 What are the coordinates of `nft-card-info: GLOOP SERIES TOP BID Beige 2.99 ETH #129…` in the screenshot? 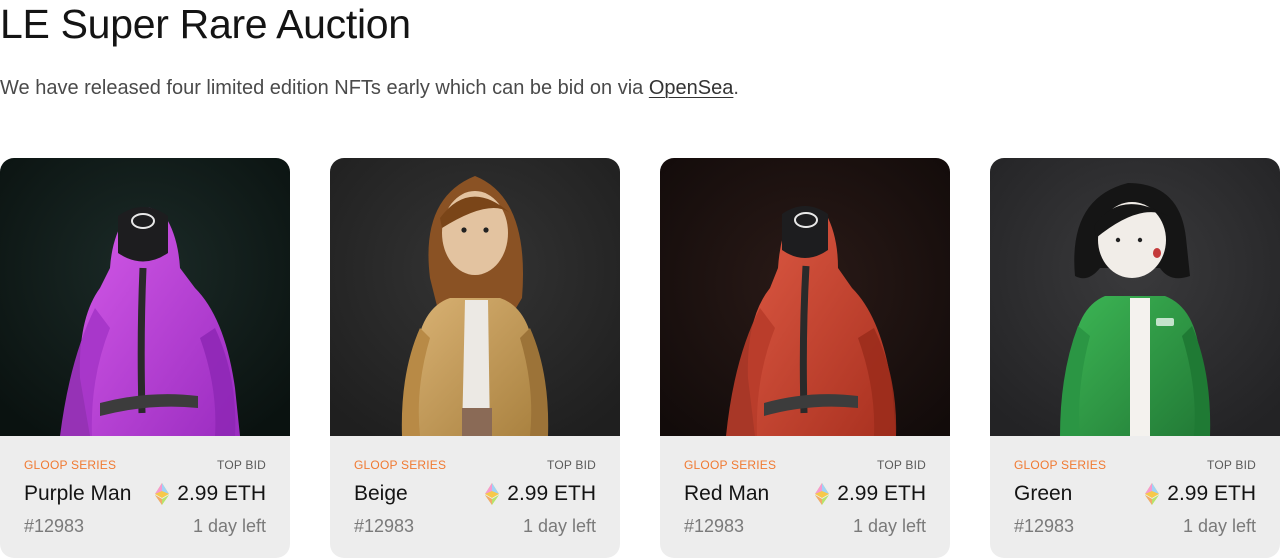 It's located at (475, 497).